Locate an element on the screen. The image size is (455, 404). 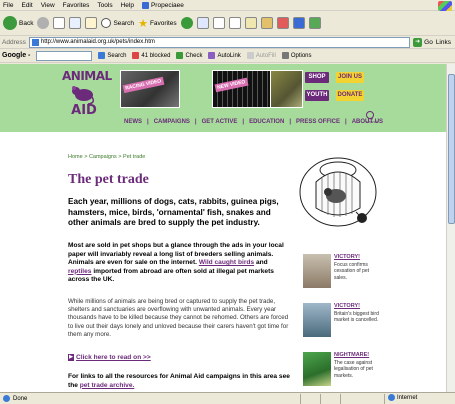
google-search-input is located at coordinates (64, 55).